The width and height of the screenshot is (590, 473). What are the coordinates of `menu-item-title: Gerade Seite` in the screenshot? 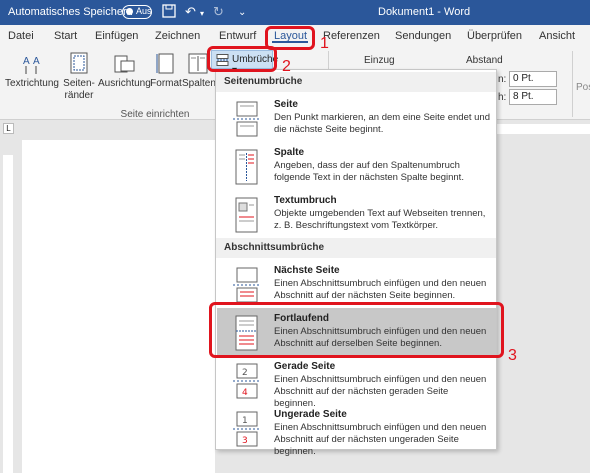 It's located at (305, 366).